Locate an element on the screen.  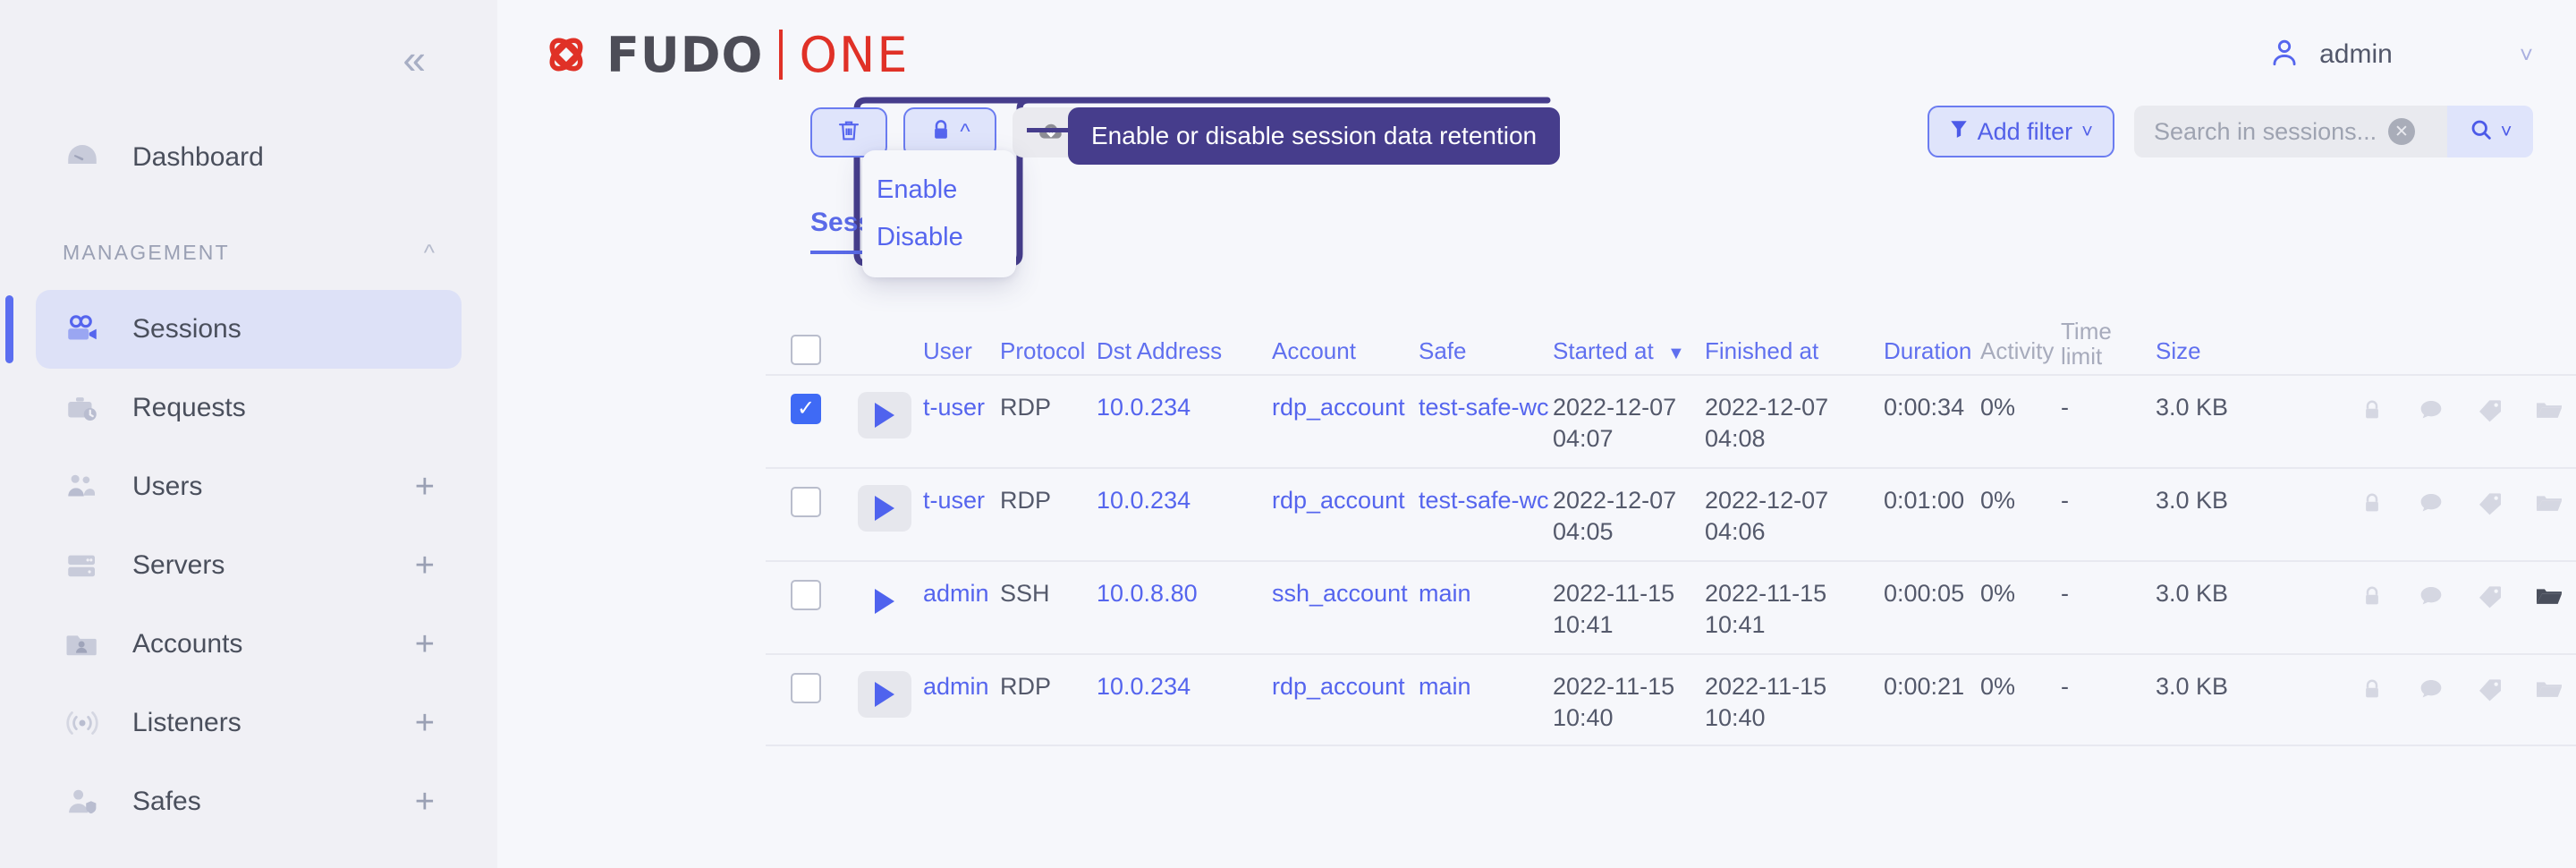
logo-text-one: ONE is located at coordinates (854, 55).